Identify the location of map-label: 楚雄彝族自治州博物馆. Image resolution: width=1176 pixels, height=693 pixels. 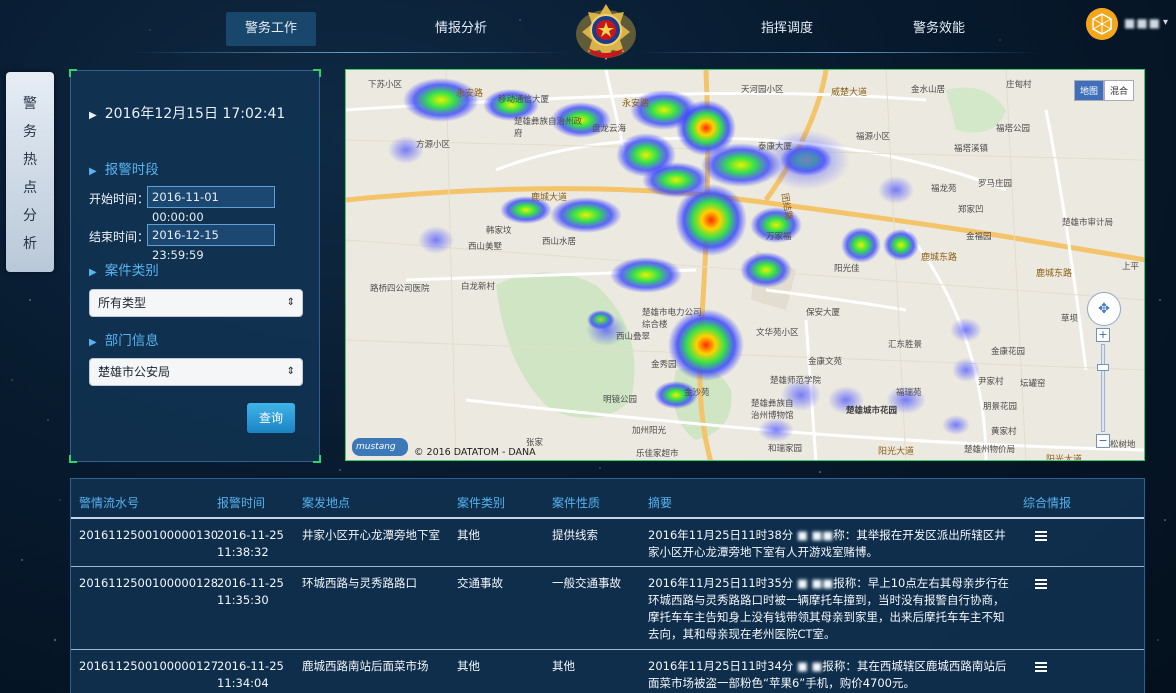
(772, 410).